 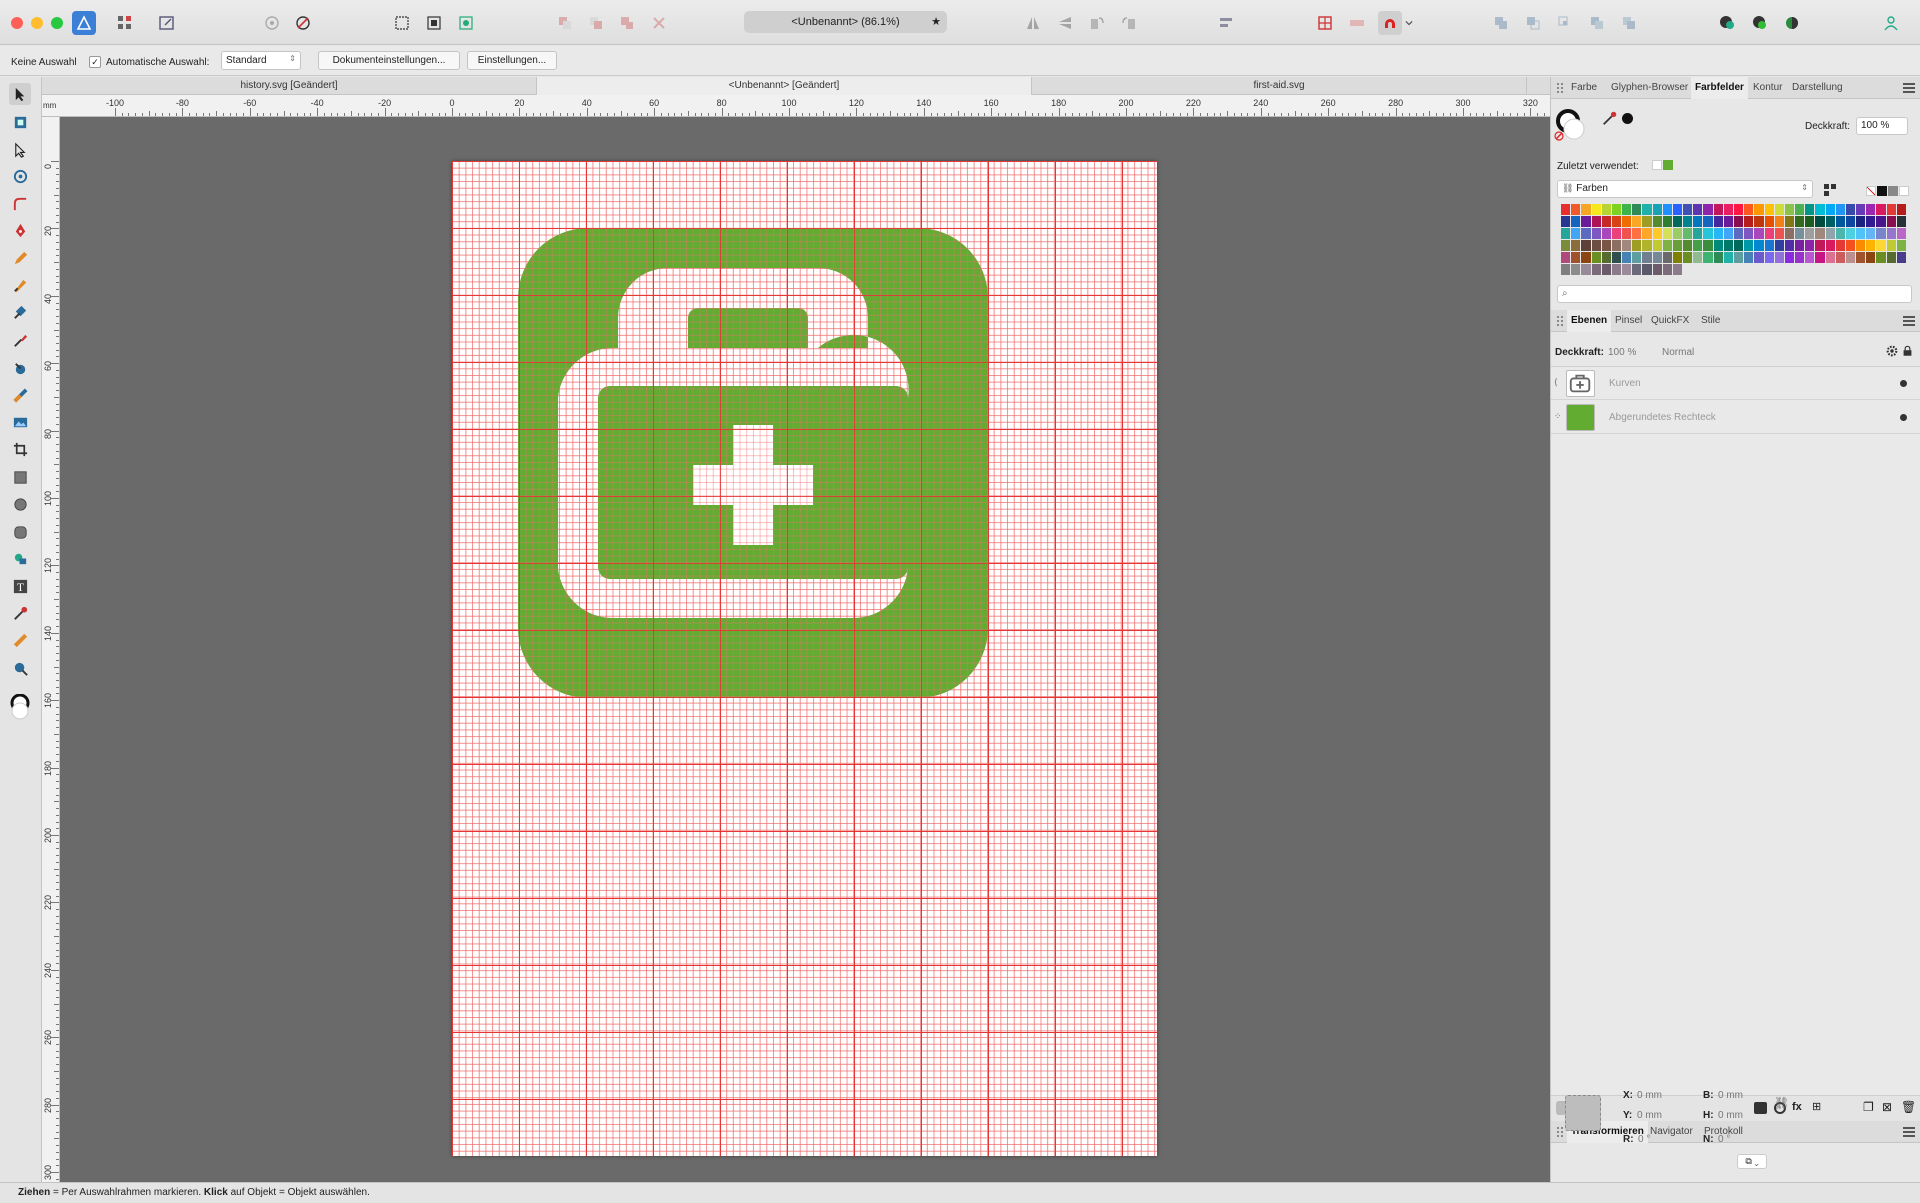 What do you see at coordinates (1558, 416) in the screenshot?
I see `layer-expand-icon: ⁘` at bounding box center [1558, 416].